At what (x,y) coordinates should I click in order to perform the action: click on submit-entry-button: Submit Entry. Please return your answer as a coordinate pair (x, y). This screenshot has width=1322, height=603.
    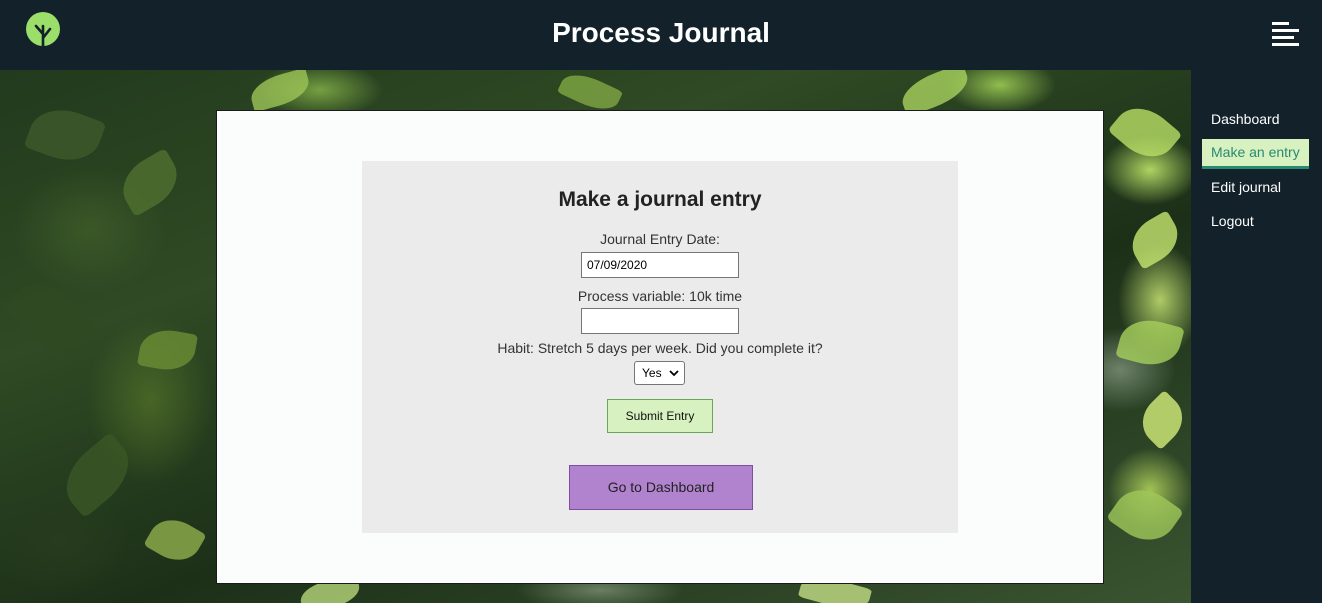
    Looking at the image, I should click on (660, 416).